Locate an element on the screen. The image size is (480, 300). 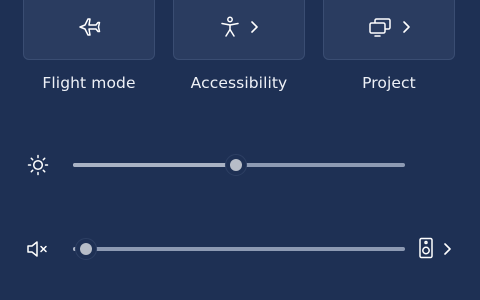
audio-output-button is located at coordinates (439, 250).